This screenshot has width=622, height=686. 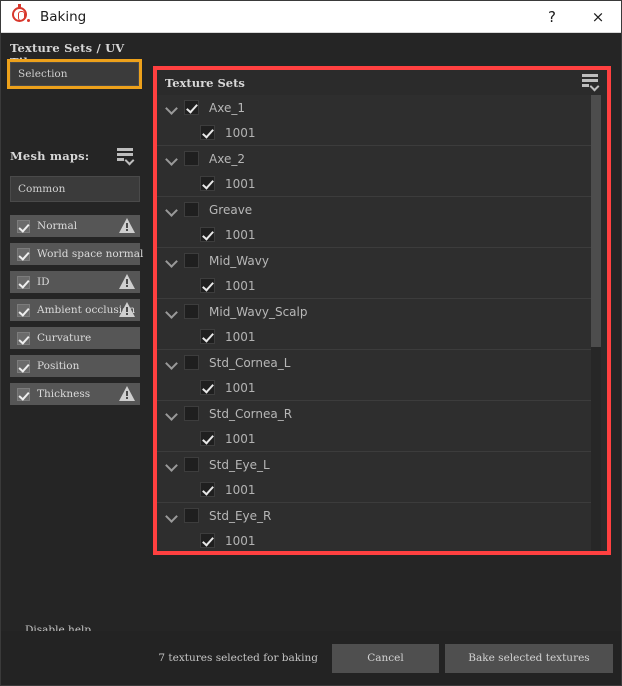 What do you see at coordinates (58, 366) in the screenshot?
I see `mesh-map-label: Position` at bounding box center [58, 366].